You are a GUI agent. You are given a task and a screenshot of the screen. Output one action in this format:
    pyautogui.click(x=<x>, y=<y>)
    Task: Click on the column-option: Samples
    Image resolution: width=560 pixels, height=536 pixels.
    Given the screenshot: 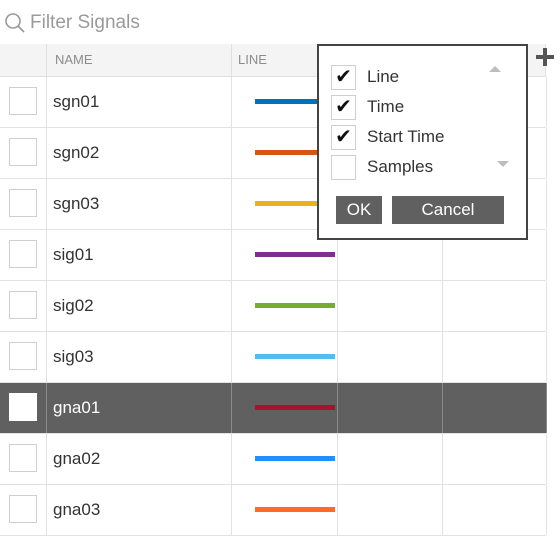 What is the action you would take?
    pyautogui.click(x=382, y=167)
    